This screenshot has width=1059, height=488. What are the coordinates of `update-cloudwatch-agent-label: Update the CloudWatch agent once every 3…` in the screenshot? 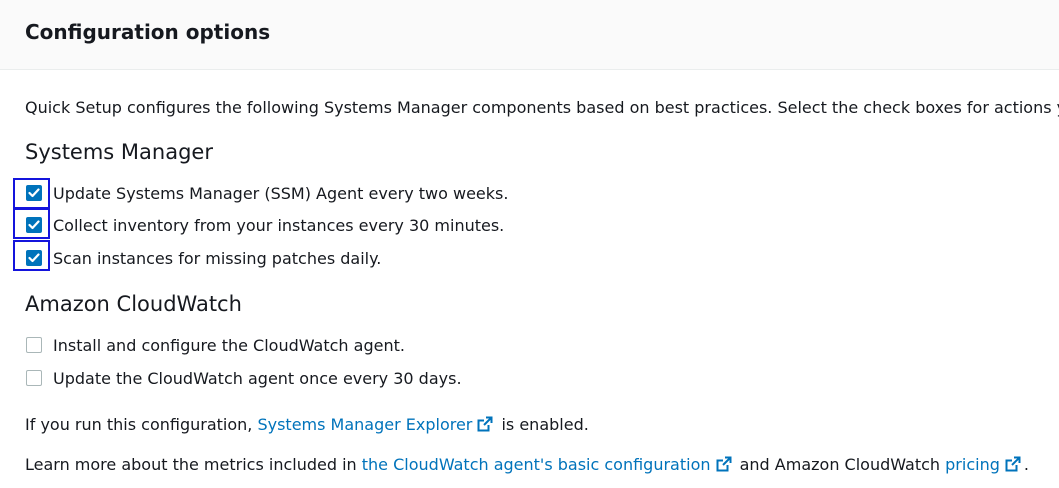 It's located at (257, 378).